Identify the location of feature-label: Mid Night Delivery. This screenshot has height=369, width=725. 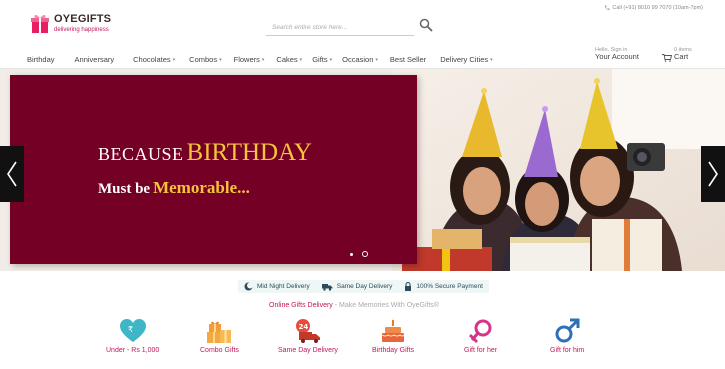
(283, 286).